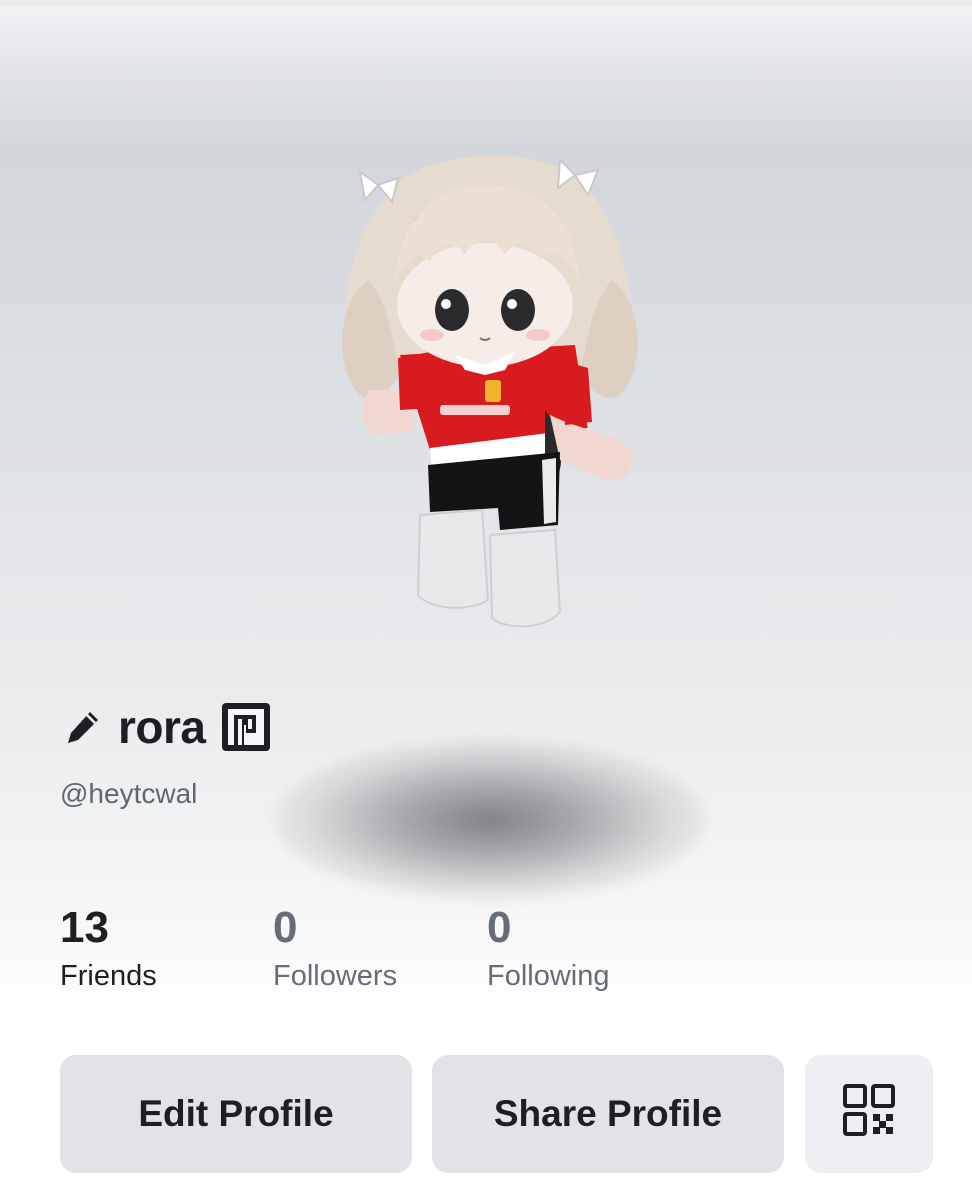  Describe the element at coordinates (108, 976) in the screenshot. I see `friends-label: Friends` at that location.